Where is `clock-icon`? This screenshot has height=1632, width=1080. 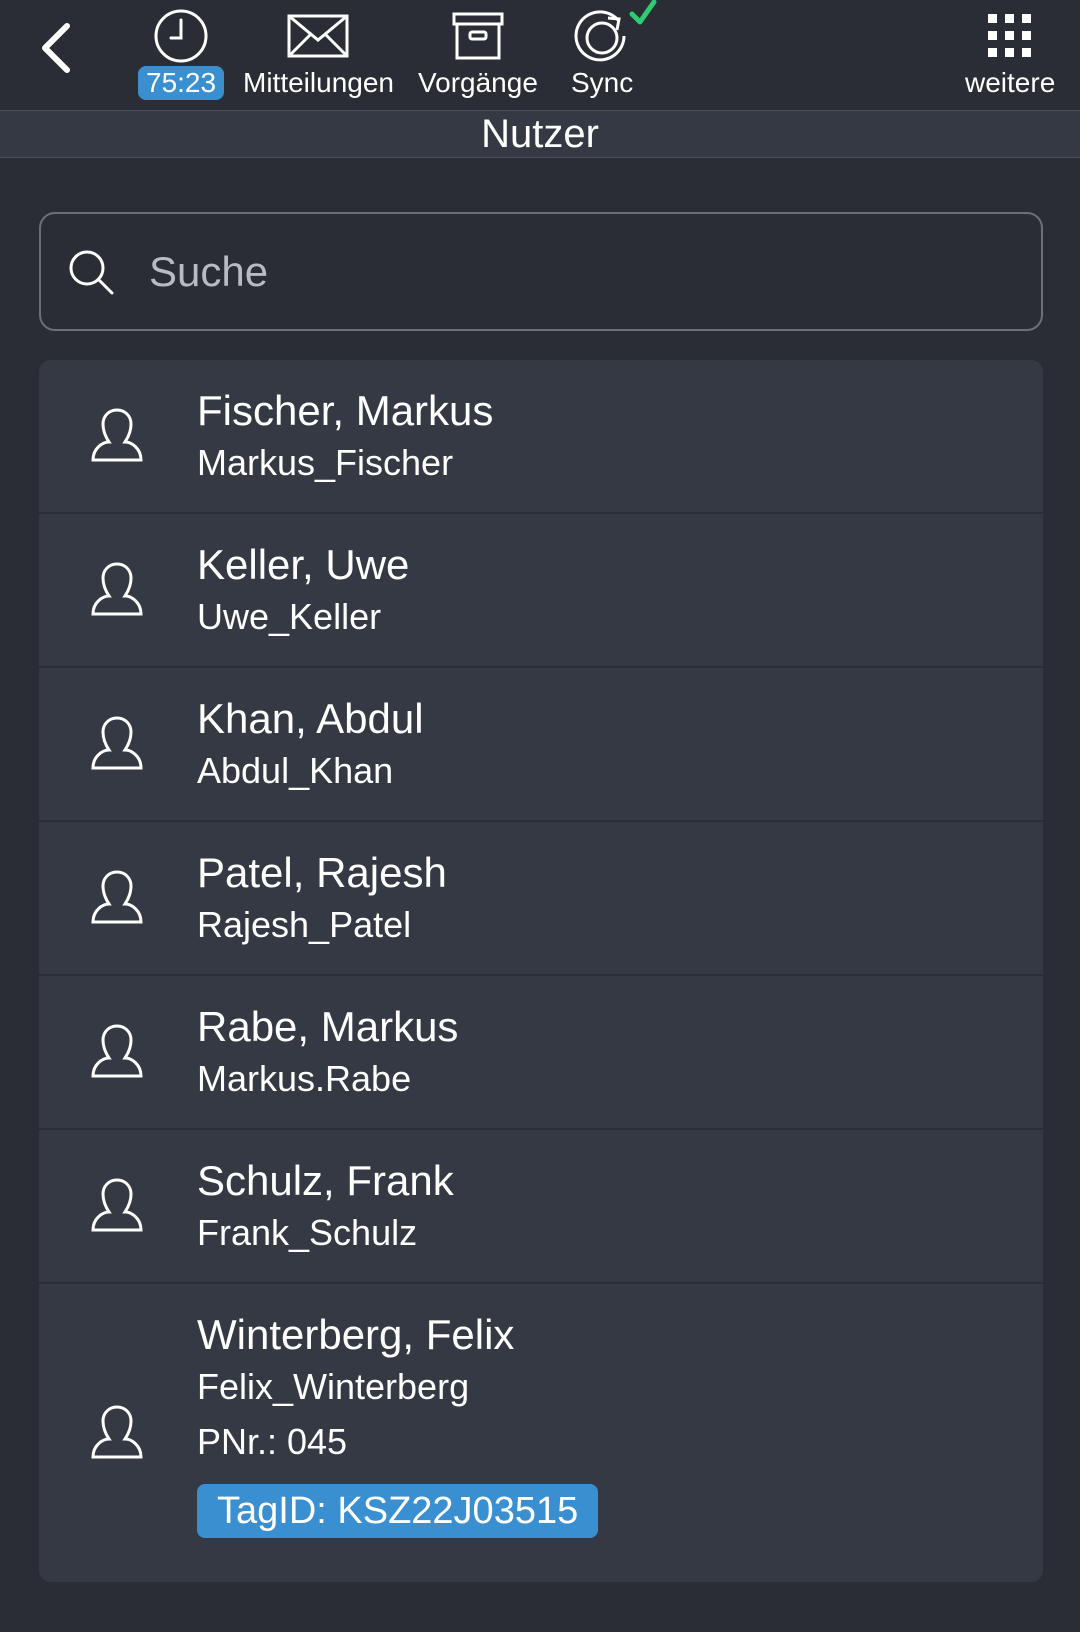 clock-icon is located at coordinates (181, 36).